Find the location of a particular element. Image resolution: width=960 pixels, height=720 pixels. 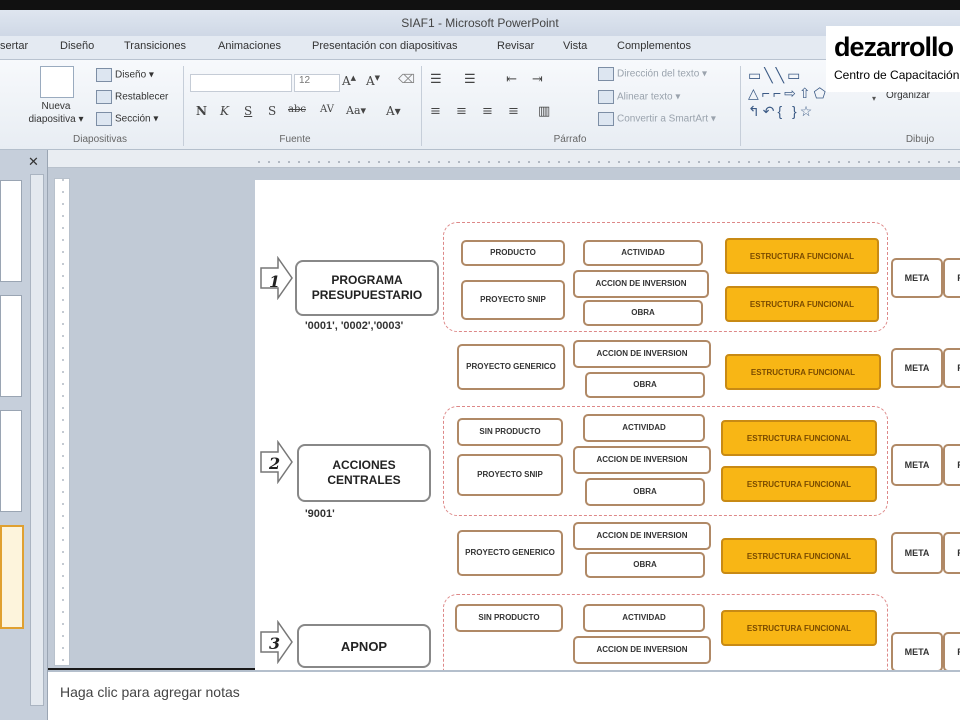

indent-icon: ⇤ is located at coordinates (511, 79).